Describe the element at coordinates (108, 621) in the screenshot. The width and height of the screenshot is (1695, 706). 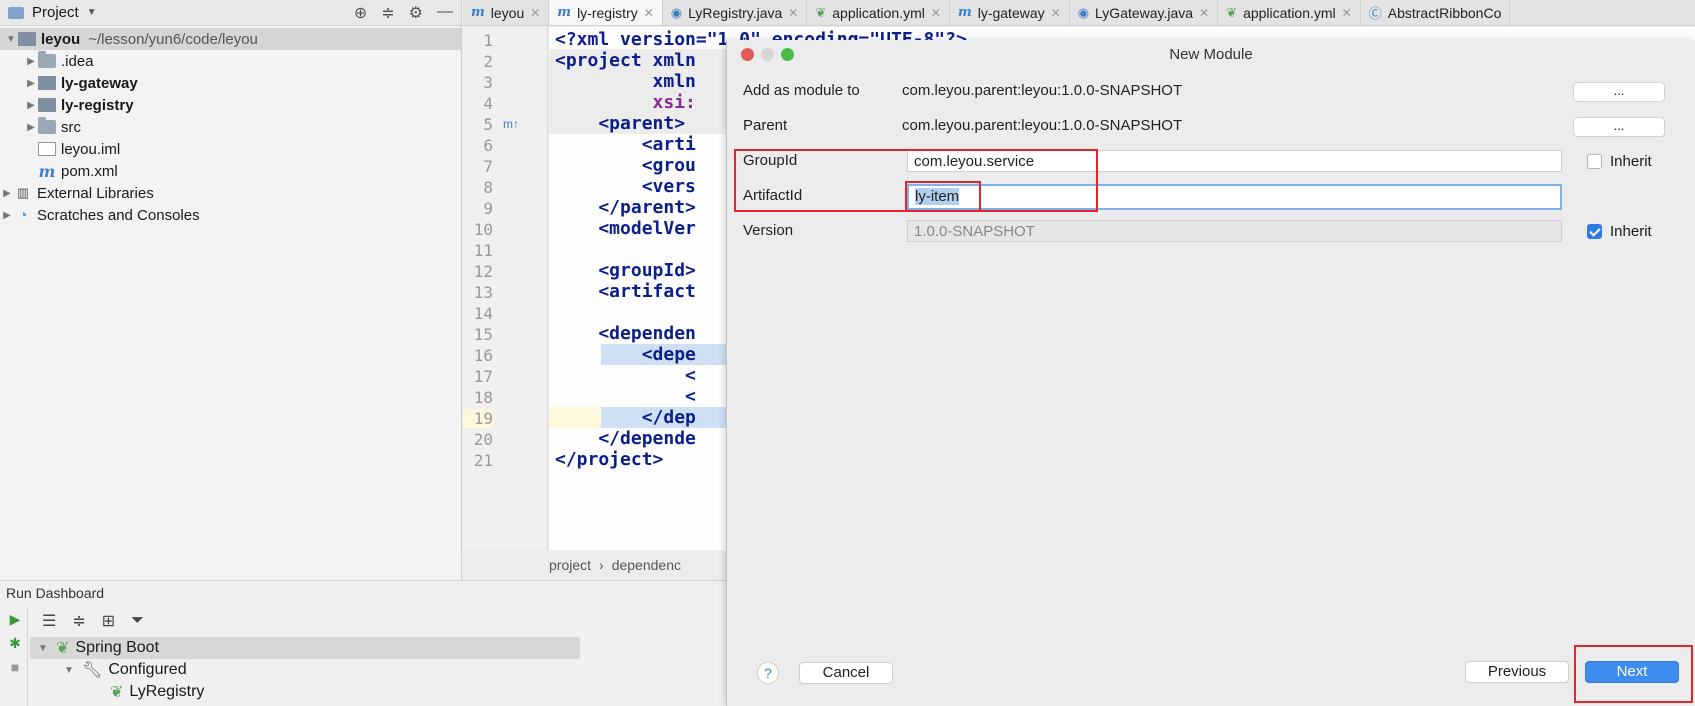
I see `group-icon: ⊞` at that location.